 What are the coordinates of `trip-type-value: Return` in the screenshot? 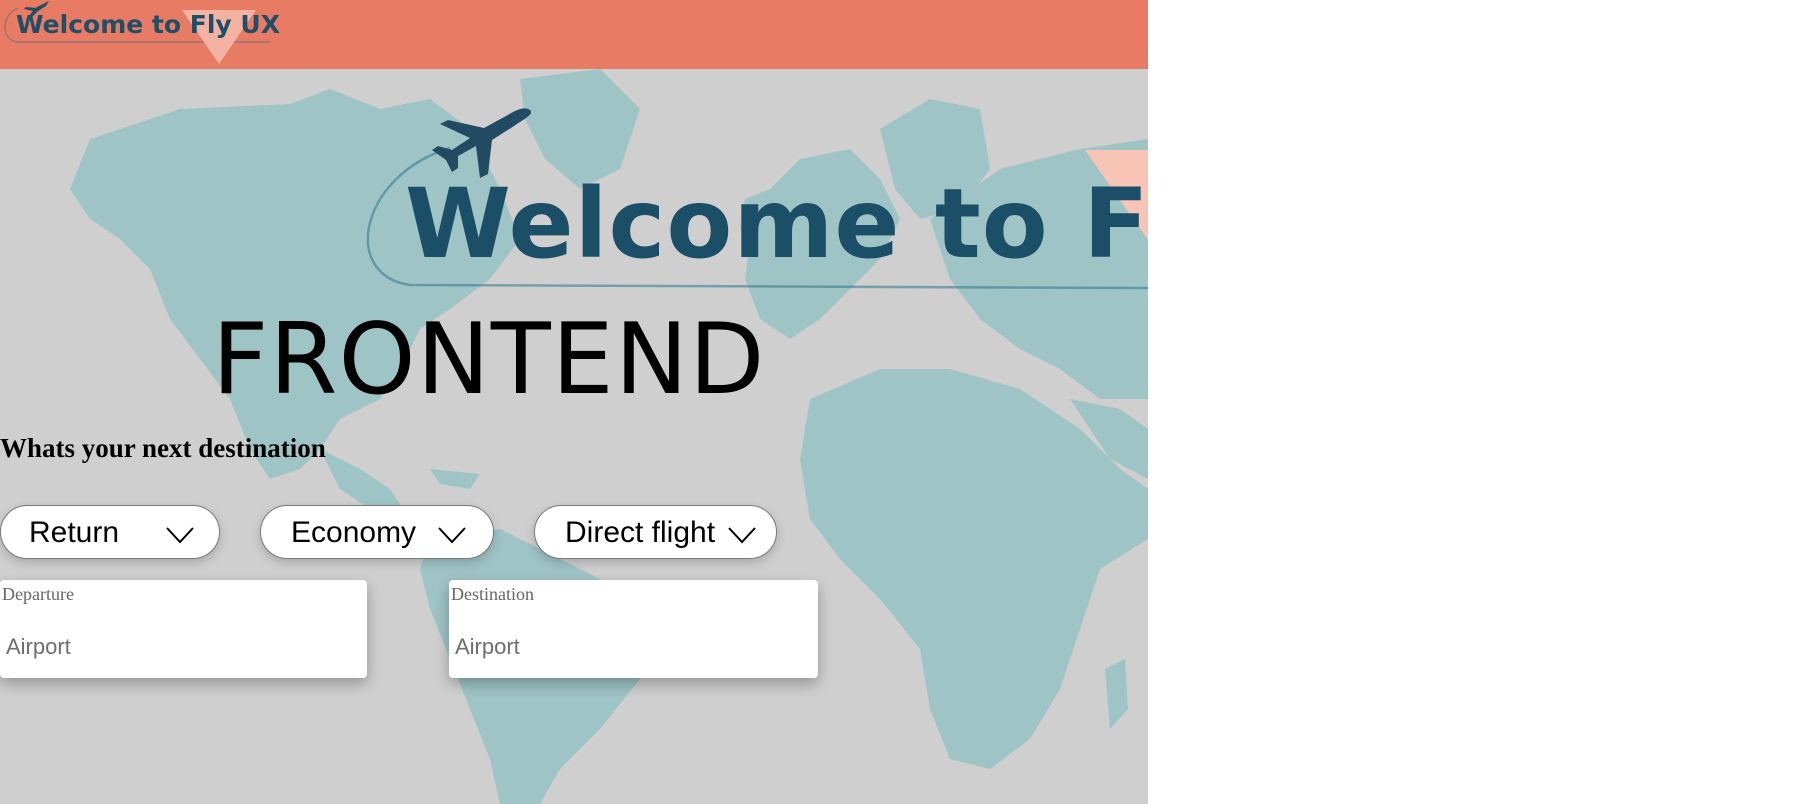 It's located at (74, 532).